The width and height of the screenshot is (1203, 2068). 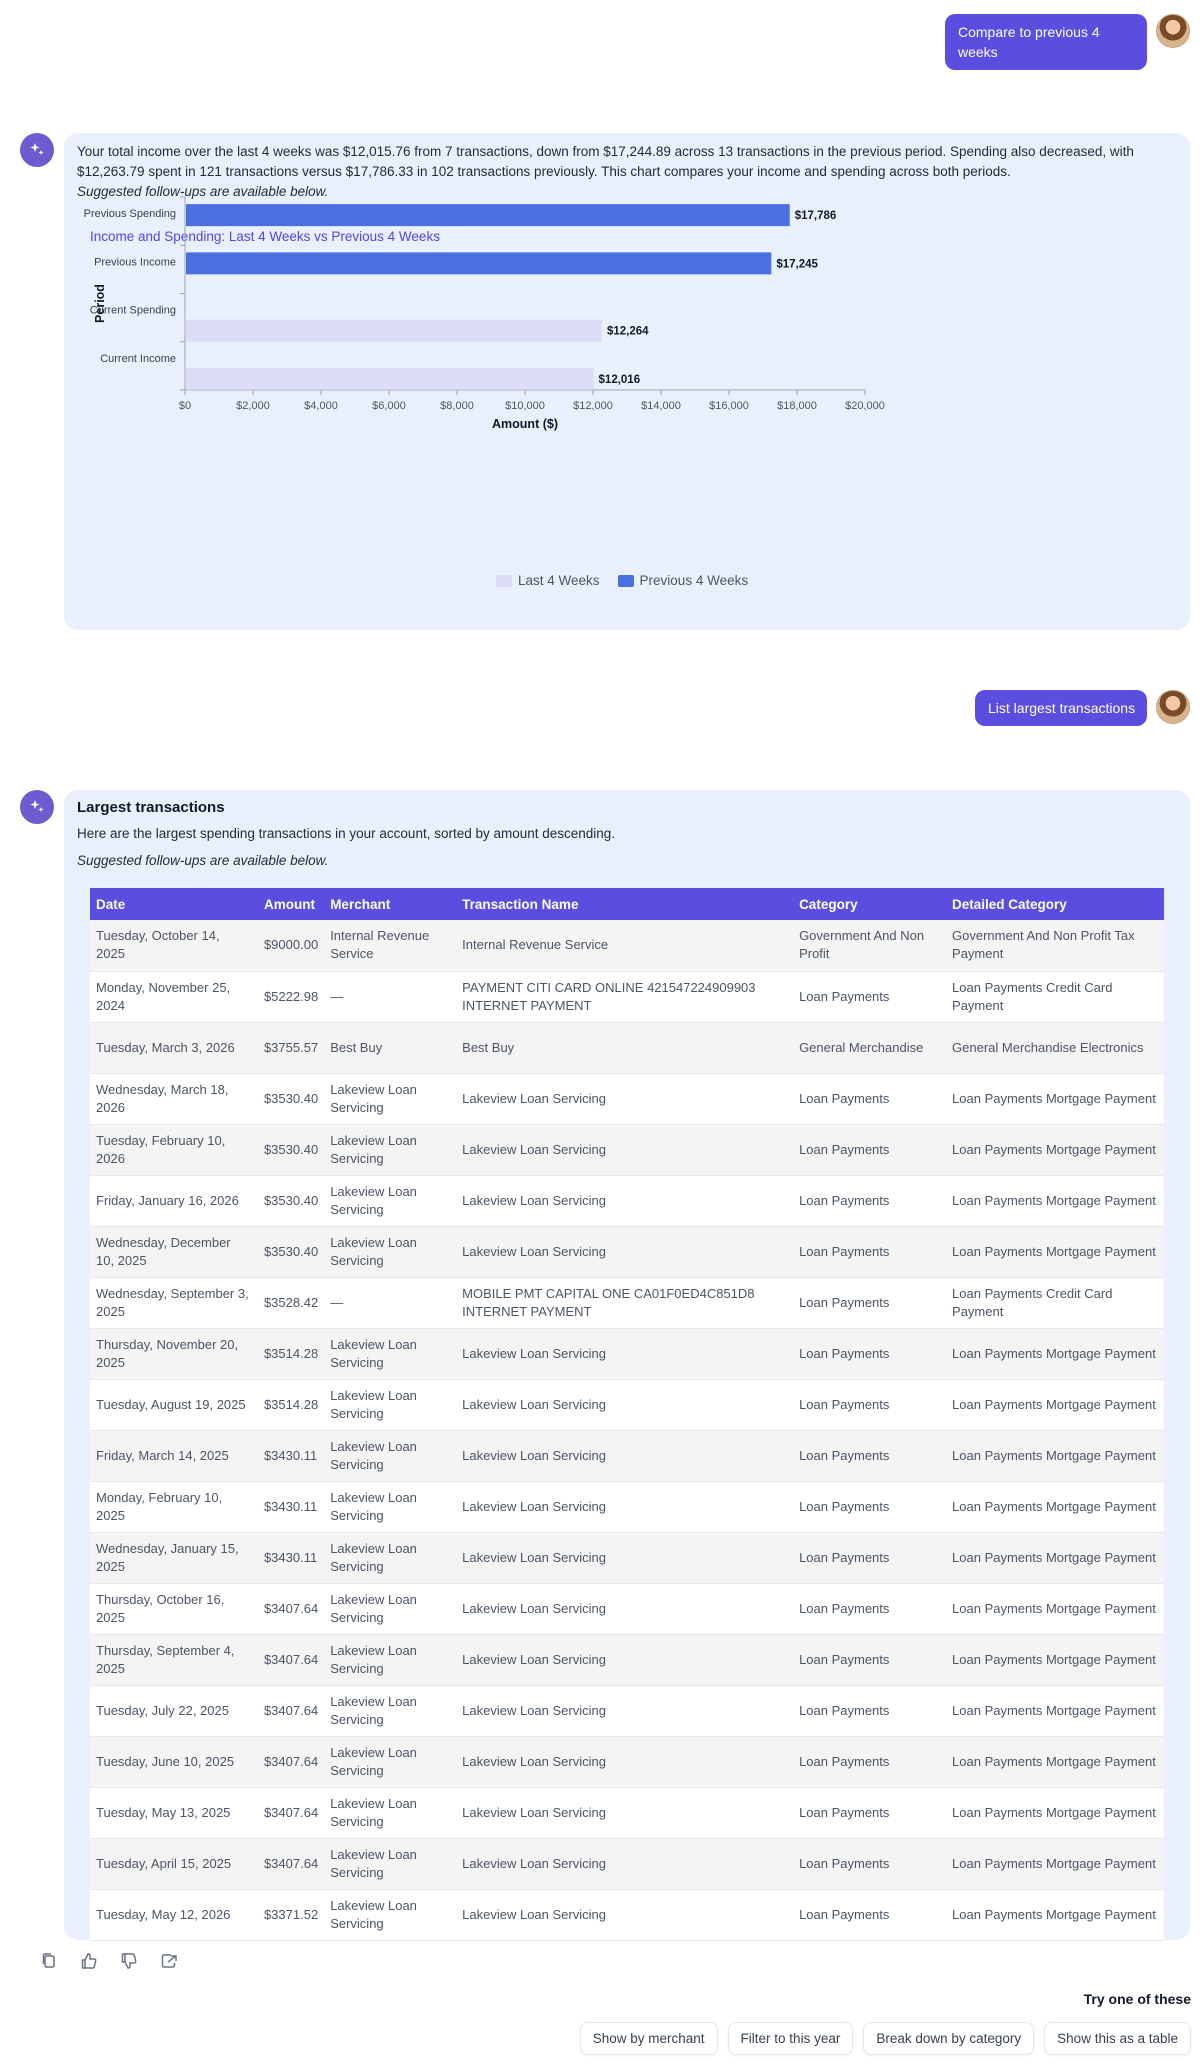 I want to click on cell-date: Tuesday, June 10, 2025, so click(x=174, y=1762).